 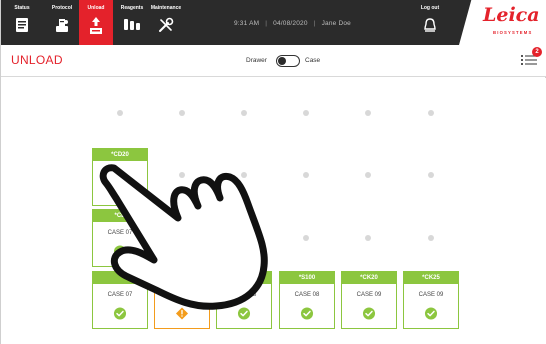 What do you see at coordinates (369, 300) in the screenshot?
I see `cassette-slot: *CK20 CASE 09` at bounding box center [369, 300].